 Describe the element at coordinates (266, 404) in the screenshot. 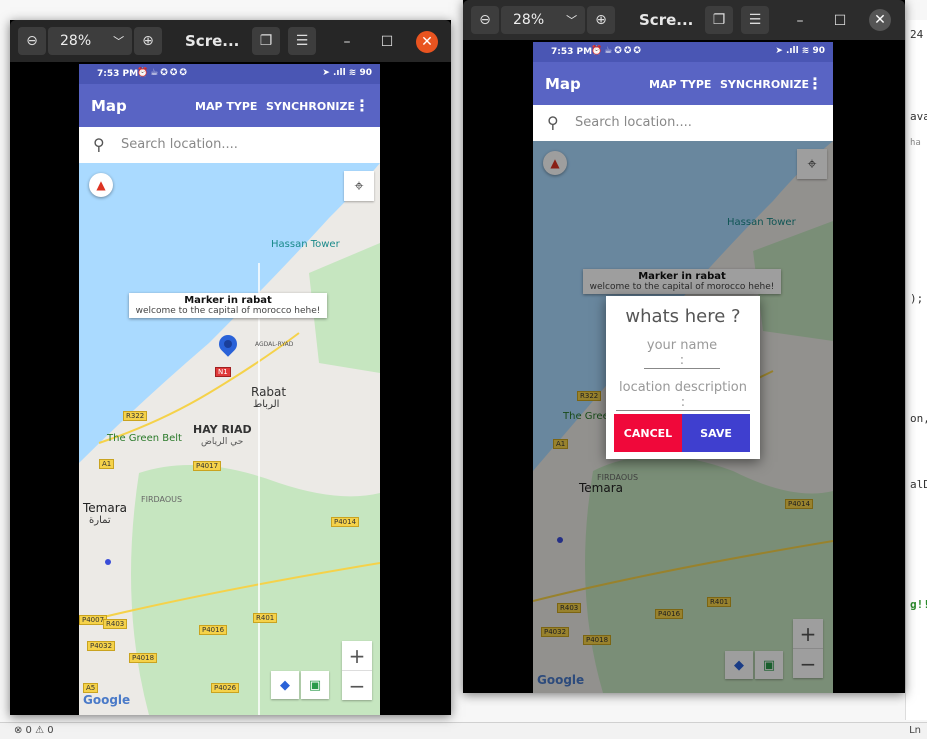

I see `city-label-arabic: الرباط` at that location.